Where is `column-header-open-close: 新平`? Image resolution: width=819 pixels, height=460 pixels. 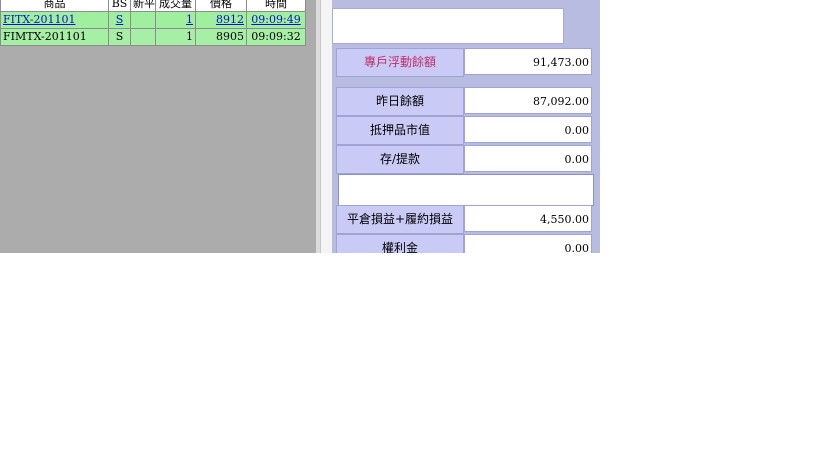
column-header-open-close: 新平 is located at coordinates (143, 6).